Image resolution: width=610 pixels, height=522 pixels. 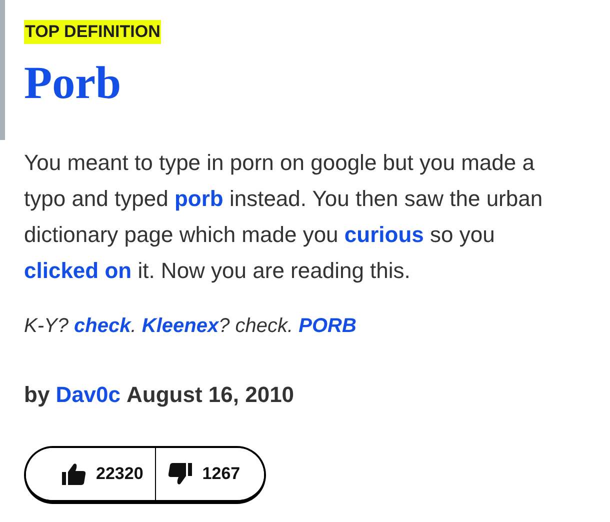 I want to click on section-label: TOP DEFINITION, so click(x=93, y=32).